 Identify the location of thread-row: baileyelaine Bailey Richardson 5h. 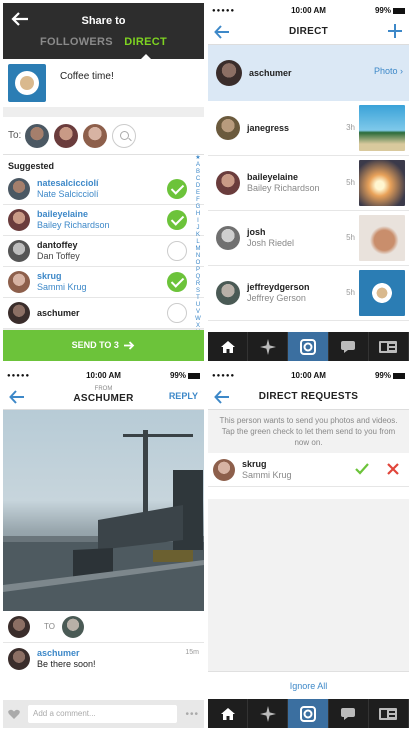
(308, 183).